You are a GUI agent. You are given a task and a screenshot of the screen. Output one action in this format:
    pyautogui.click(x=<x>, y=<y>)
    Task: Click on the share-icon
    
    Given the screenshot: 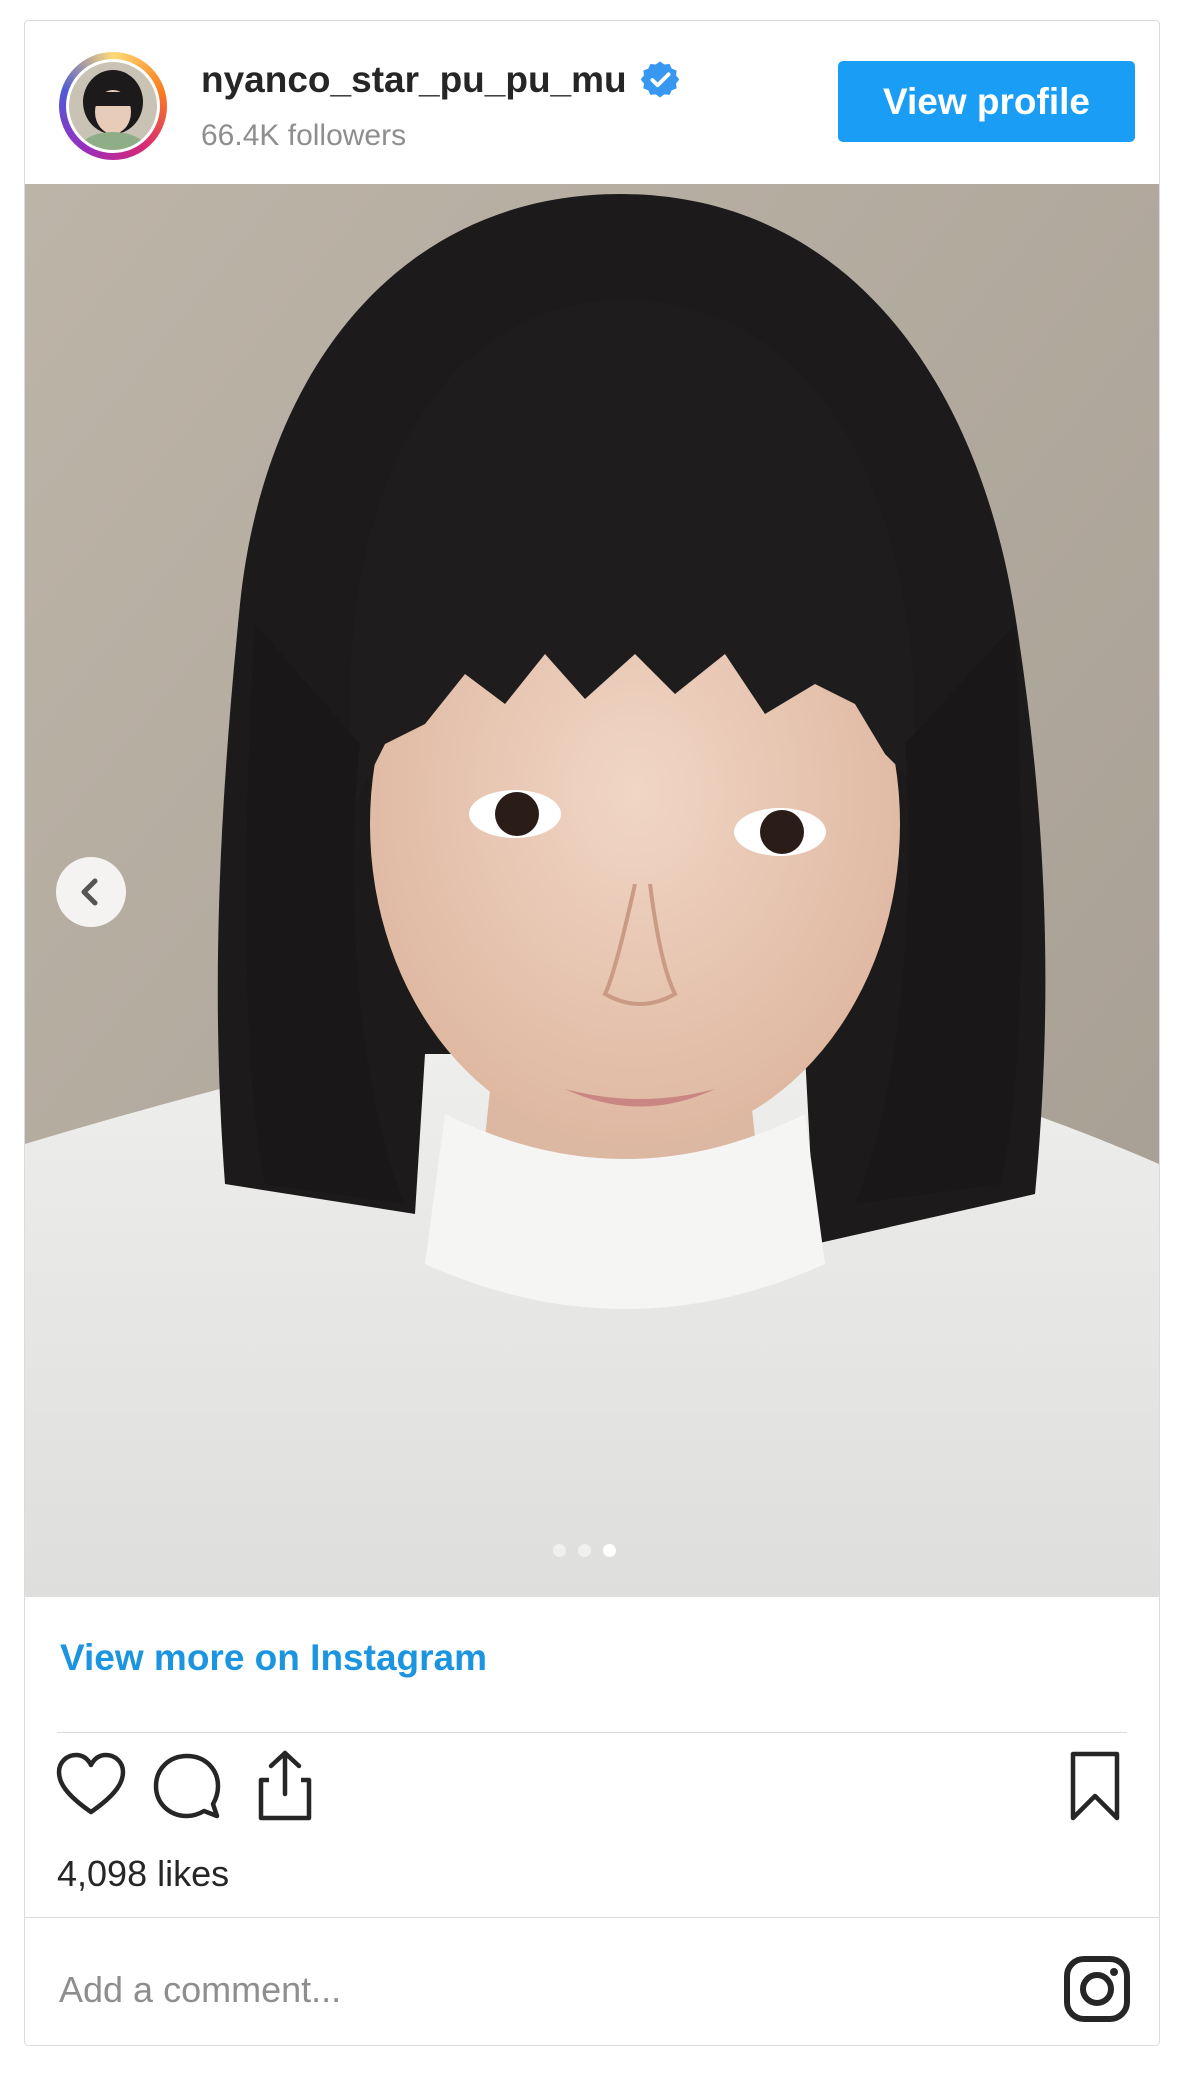 What is the action you would take?
    pyautogui.click(x=285, y=1786)
    